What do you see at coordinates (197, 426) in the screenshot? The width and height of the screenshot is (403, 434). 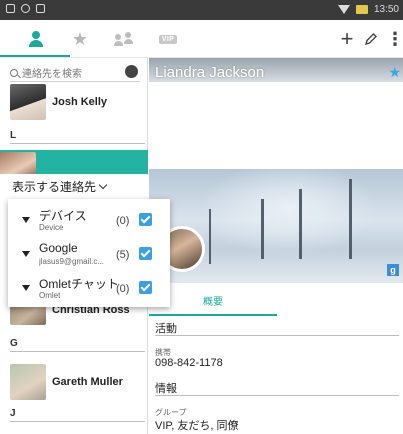 I see `group-value: VIP, 友だち, 同僚` at bounding box center [197, 426].